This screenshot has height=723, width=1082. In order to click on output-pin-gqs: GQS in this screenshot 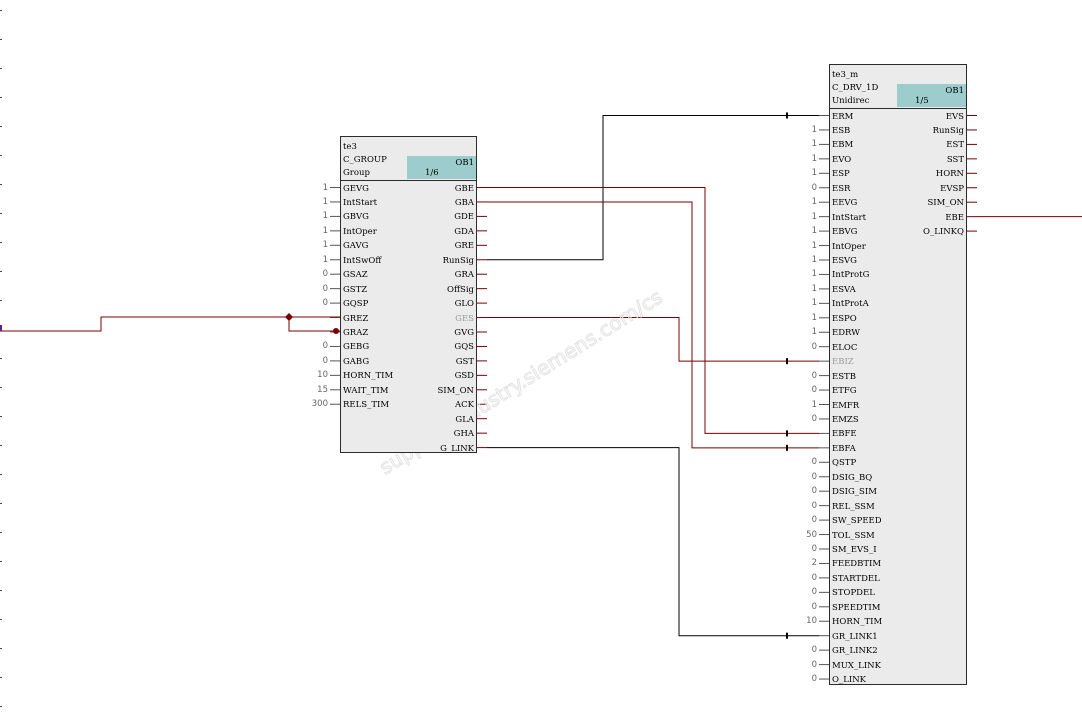, I will do `click(464, 347)`.